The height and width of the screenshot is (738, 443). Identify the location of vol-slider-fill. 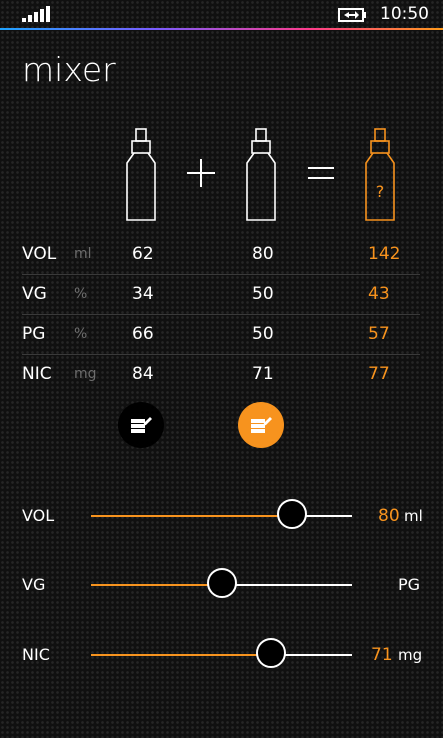
(191, 516).